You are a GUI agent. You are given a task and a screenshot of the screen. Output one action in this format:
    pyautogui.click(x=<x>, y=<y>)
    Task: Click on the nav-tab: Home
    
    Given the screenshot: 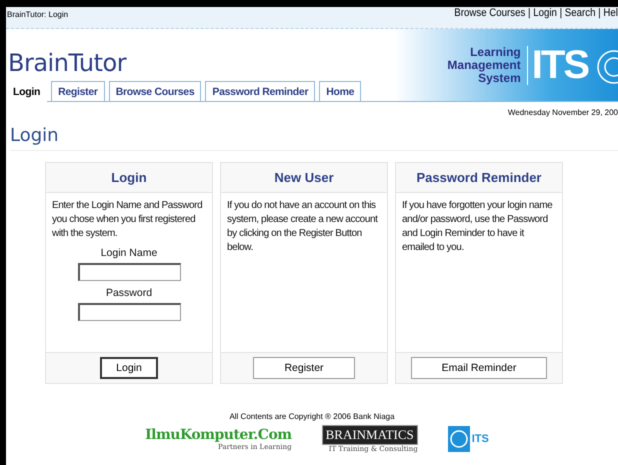 What is the action you would take?
    pyautogui.click(x=340, y=91)
    